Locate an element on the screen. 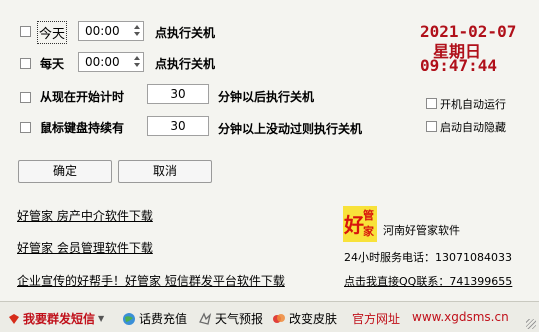  site-label-text: 官方网址 is located at coordinates (376, 319).